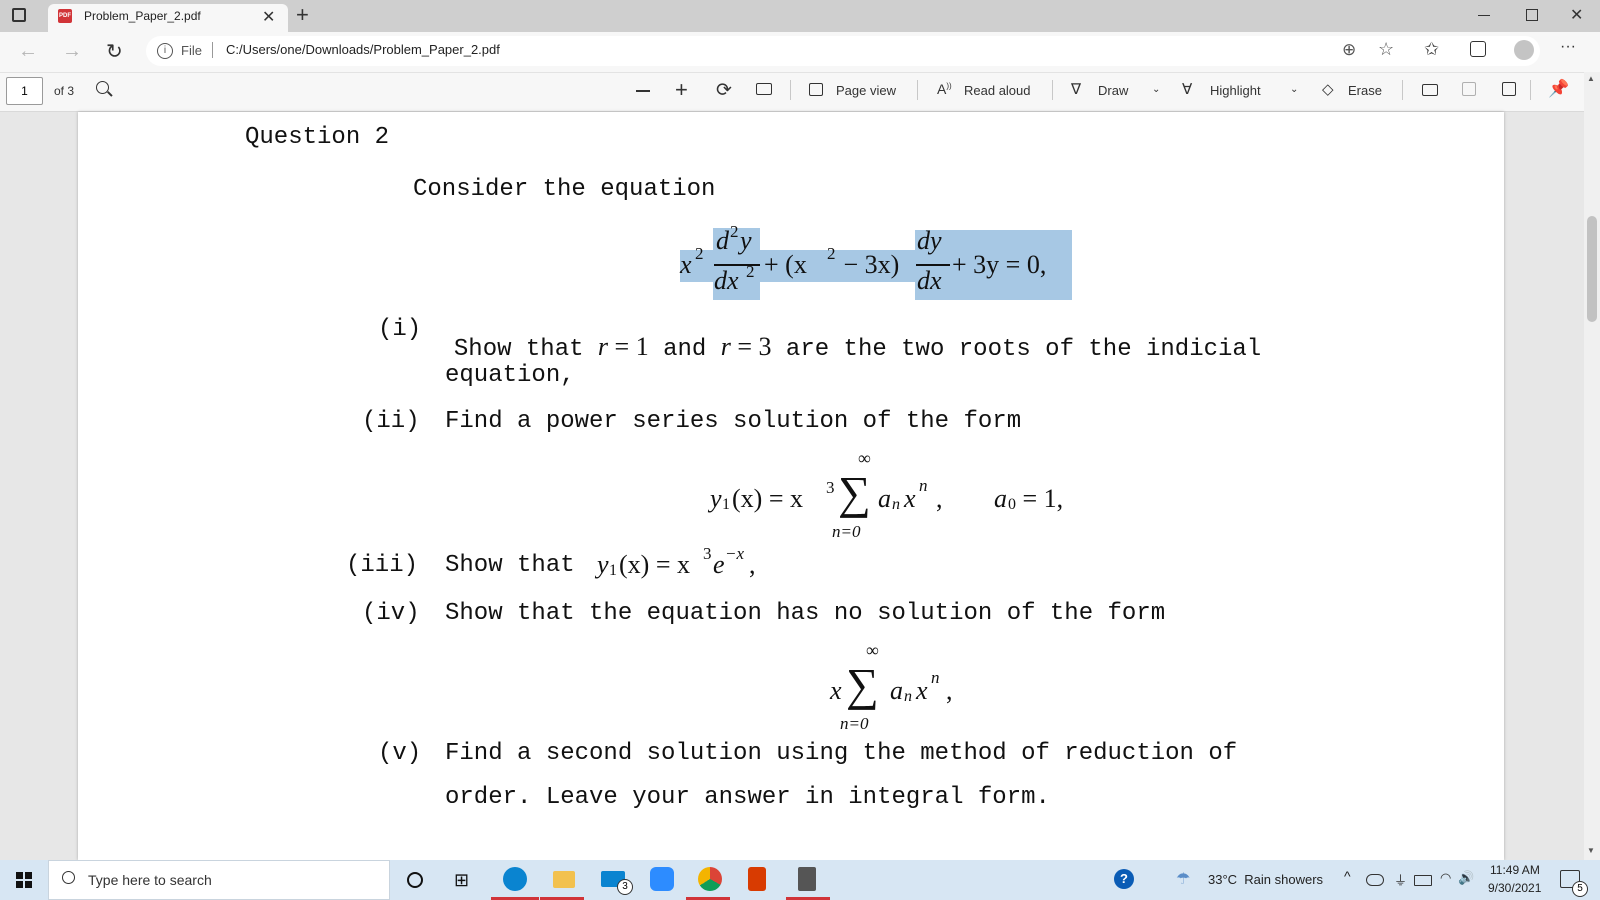 The width and height of the screenshot is (1600, 900). Describe the element at coordinates (1558, 89) in the screenshot. I see `pin-toolbar-icon: 📌` at that location.